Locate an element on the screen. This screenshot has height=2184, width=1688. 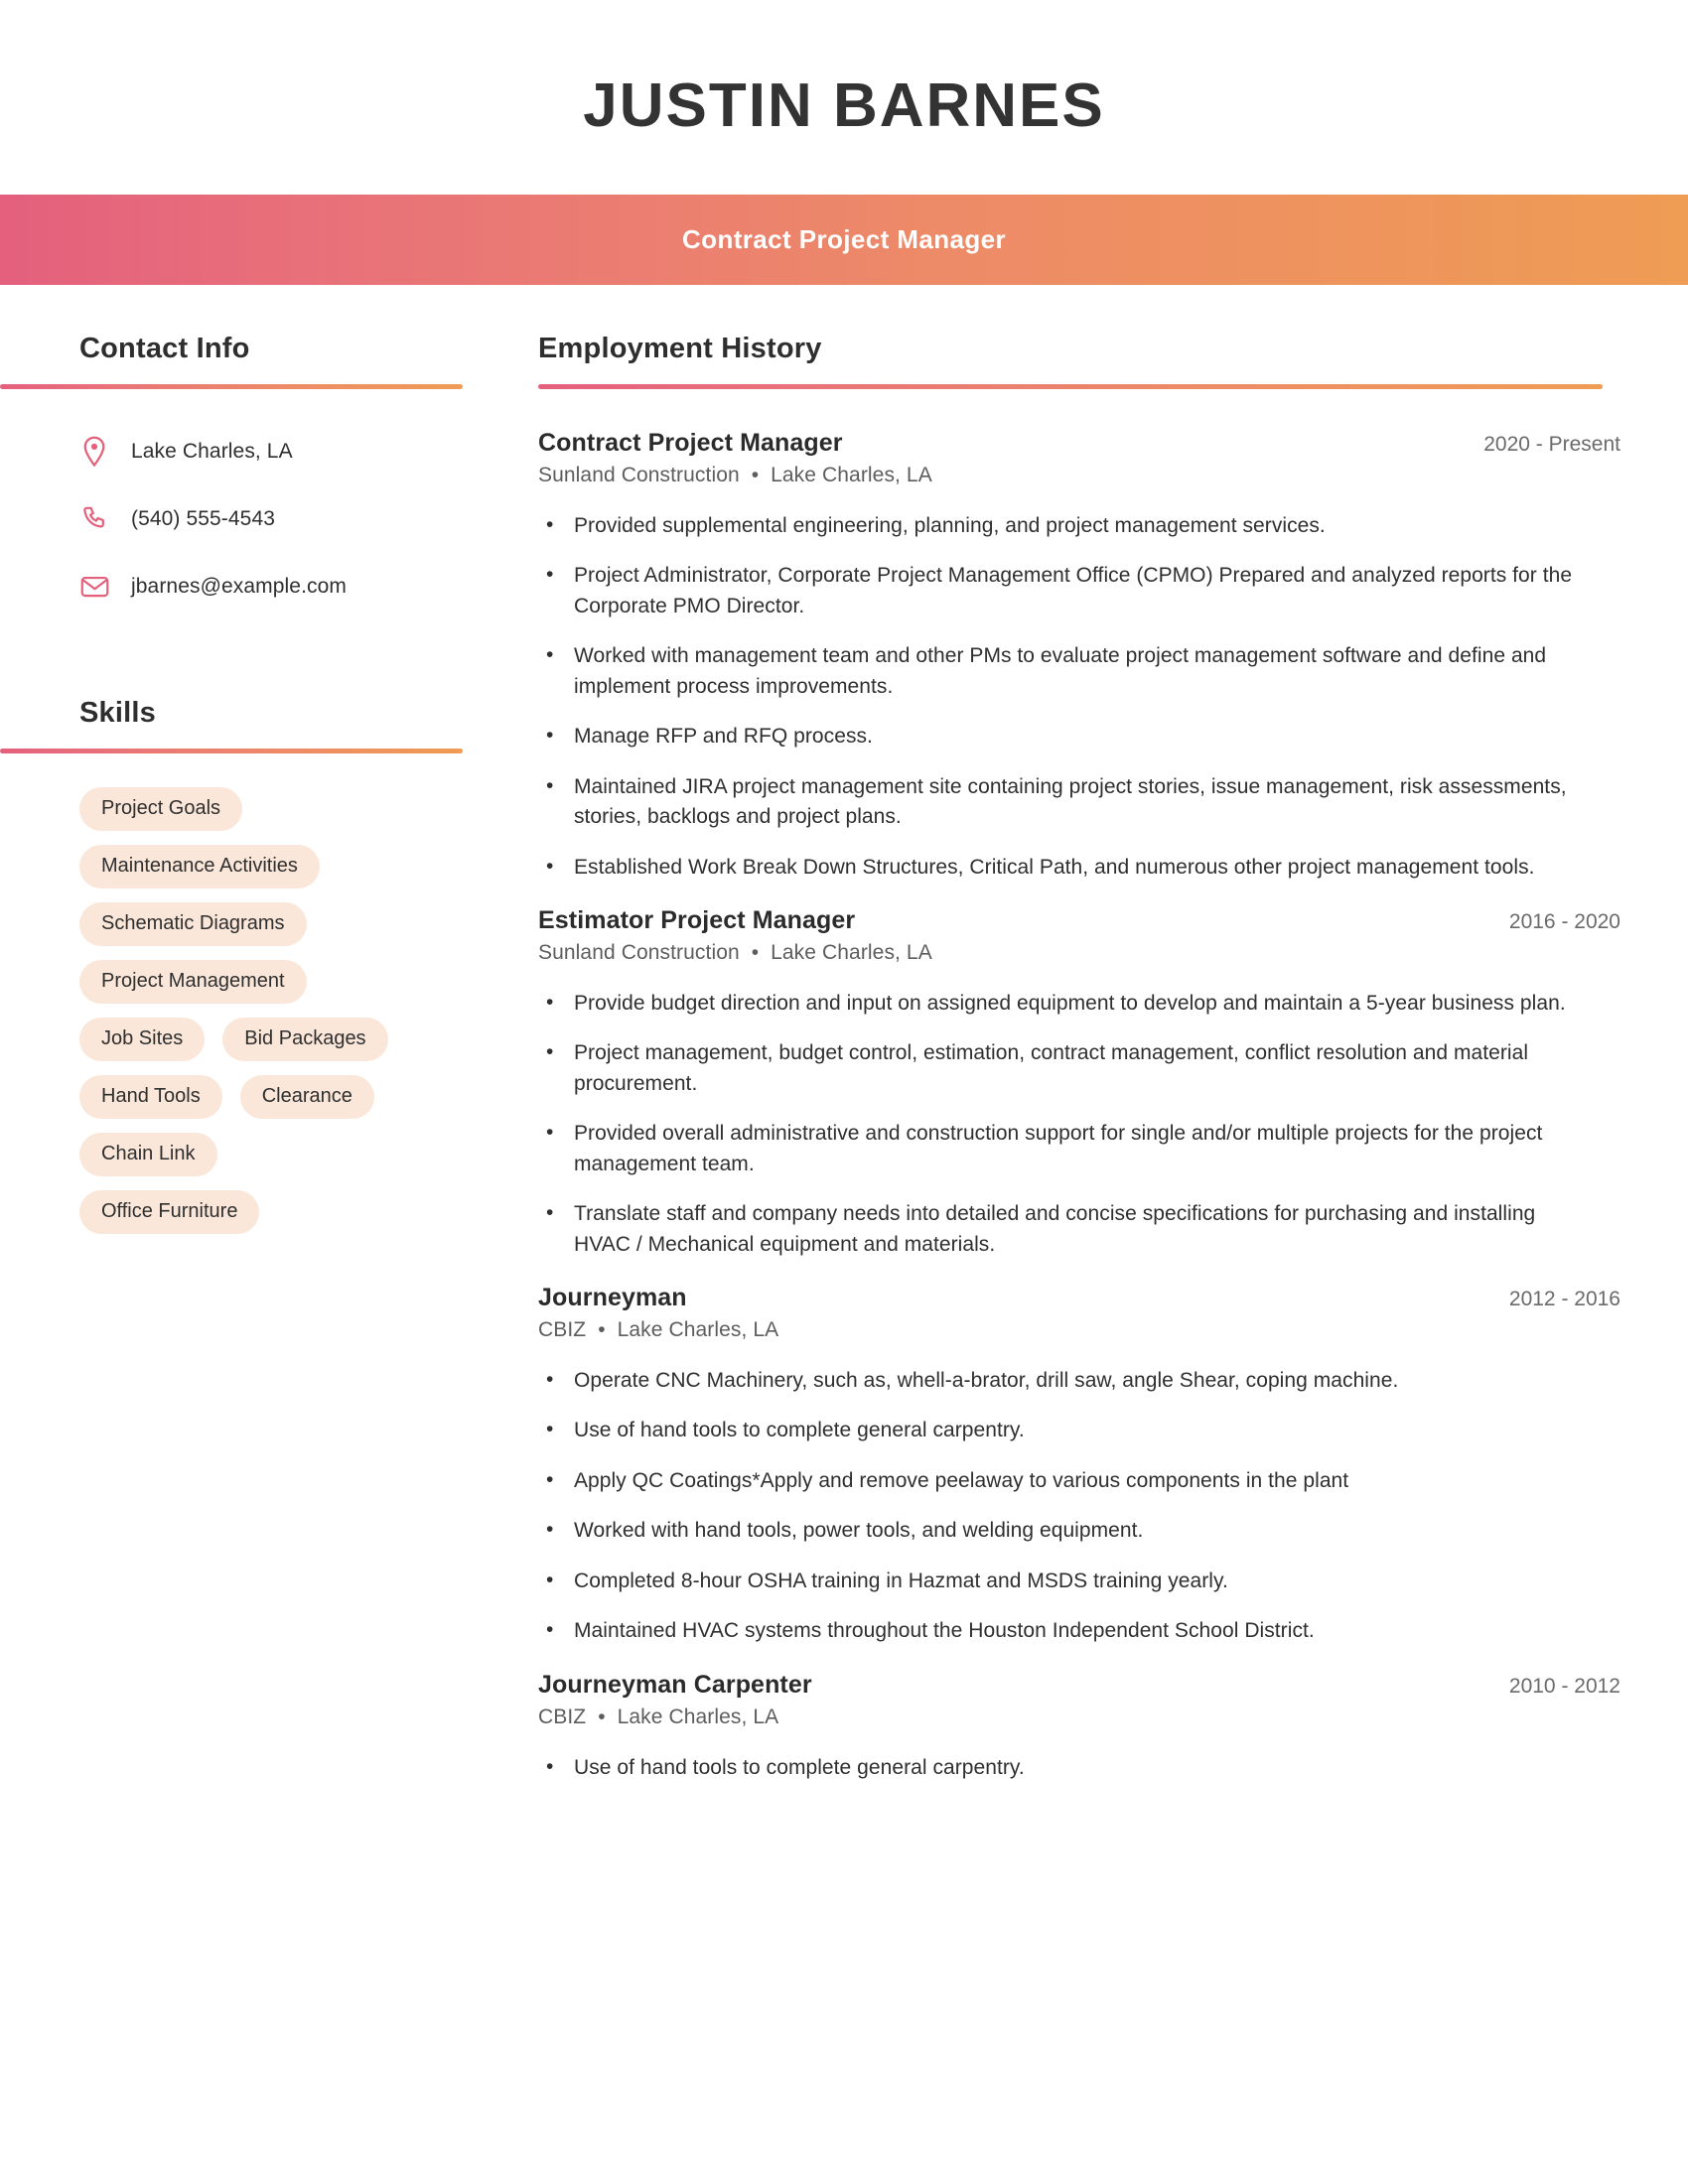
location-pin-icon is located at coordinates (94, 452).